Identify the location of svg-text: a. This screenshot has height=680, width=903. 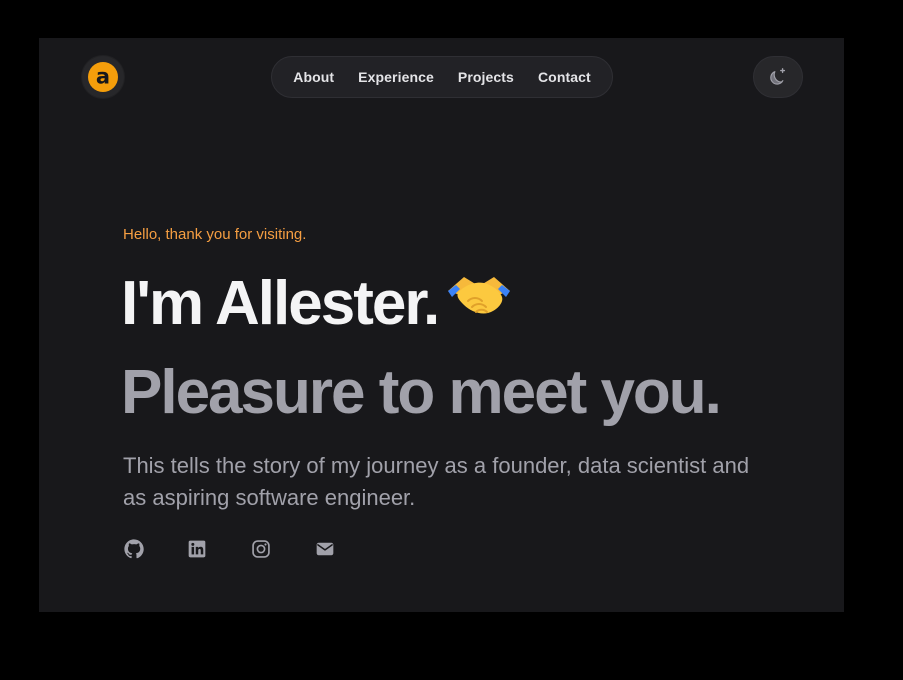
(103, 77).